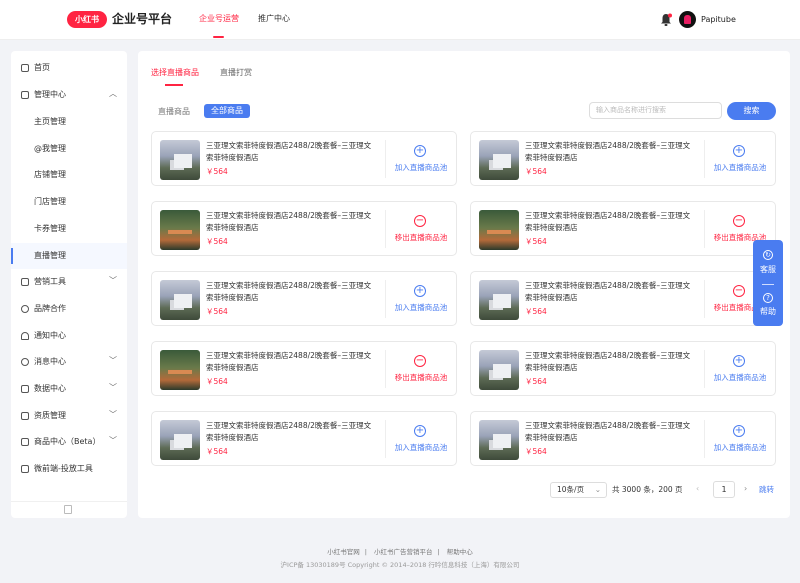  I want to click on sidebar-item-products: 商品中心（Beta） ﹀, so click(69, 442).